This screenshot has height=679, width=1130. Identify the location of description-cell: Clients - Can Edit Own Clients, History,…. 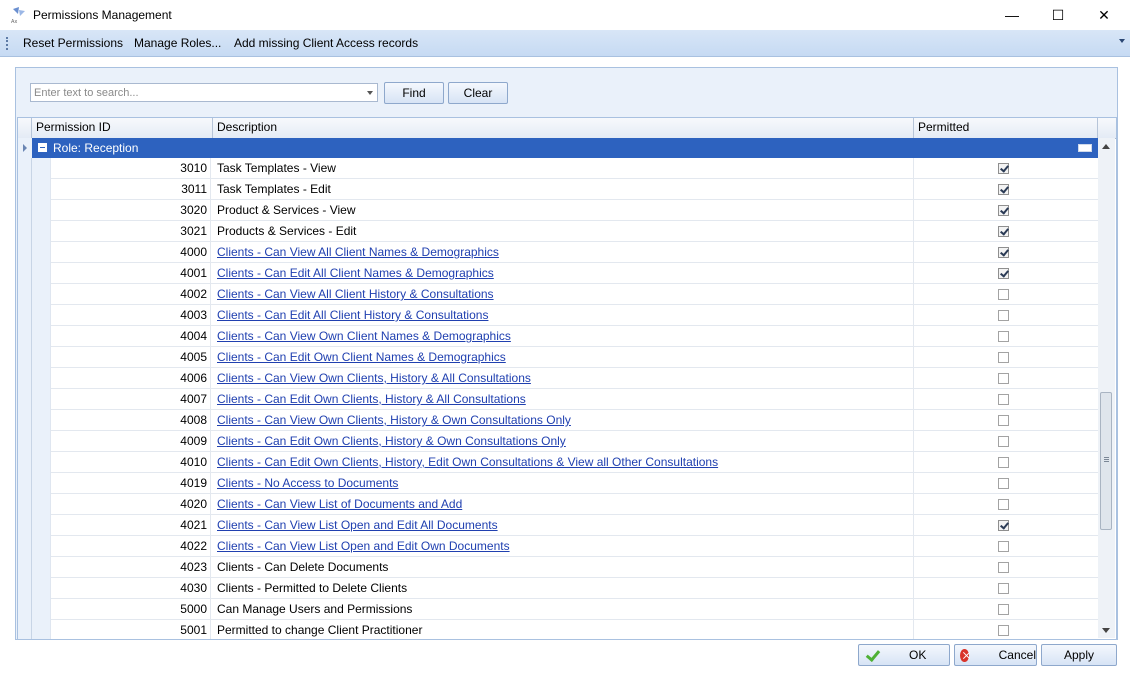
(563, 462).